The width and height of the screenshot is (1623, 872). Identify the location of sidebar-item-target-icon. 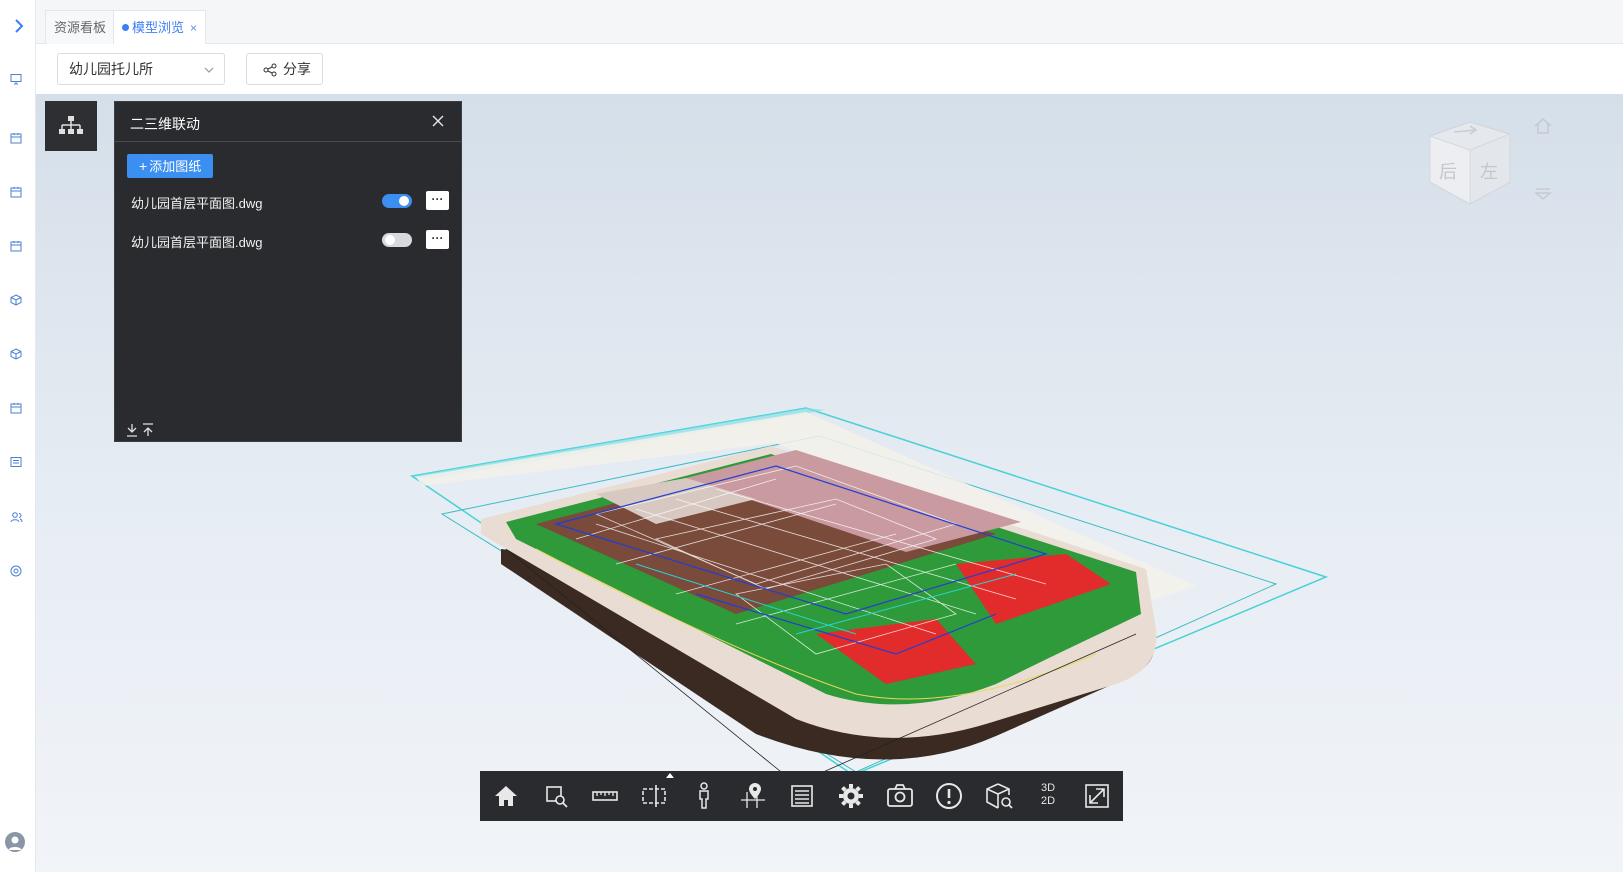
(16, 571).